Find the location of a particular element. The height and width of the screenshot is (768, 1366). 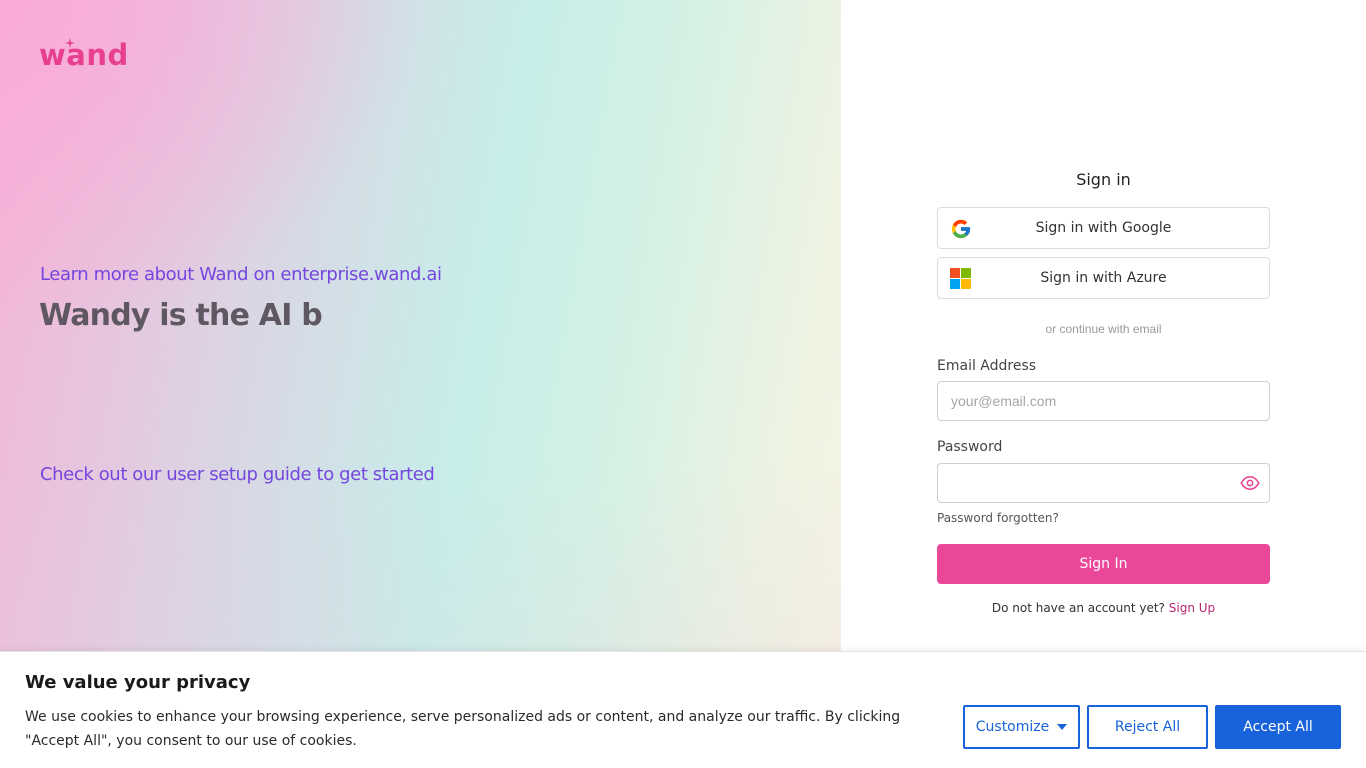

signin-button: Sign In is located at coordinates (1103, 564).